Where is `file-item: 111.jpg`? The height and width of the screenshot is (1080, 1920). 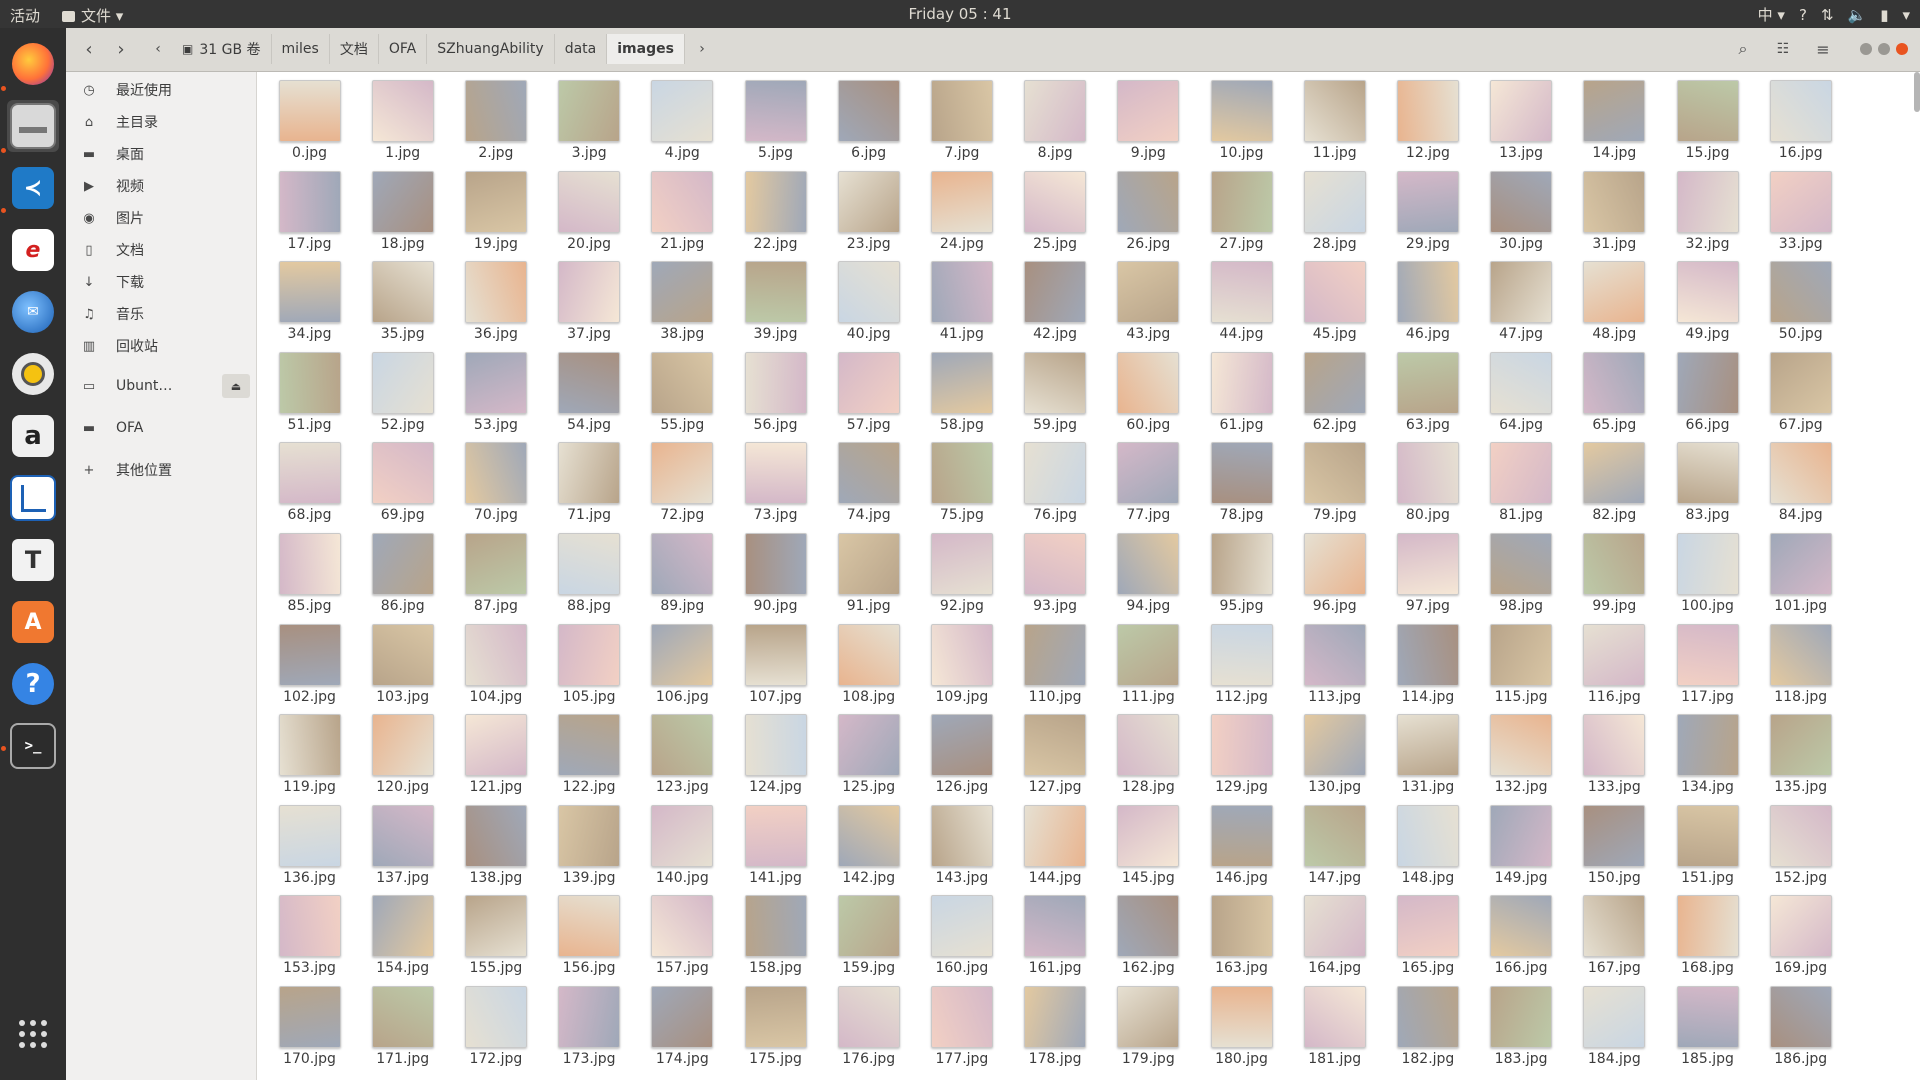
file-item: 111.jpg is located at coordinates (1148, 661).